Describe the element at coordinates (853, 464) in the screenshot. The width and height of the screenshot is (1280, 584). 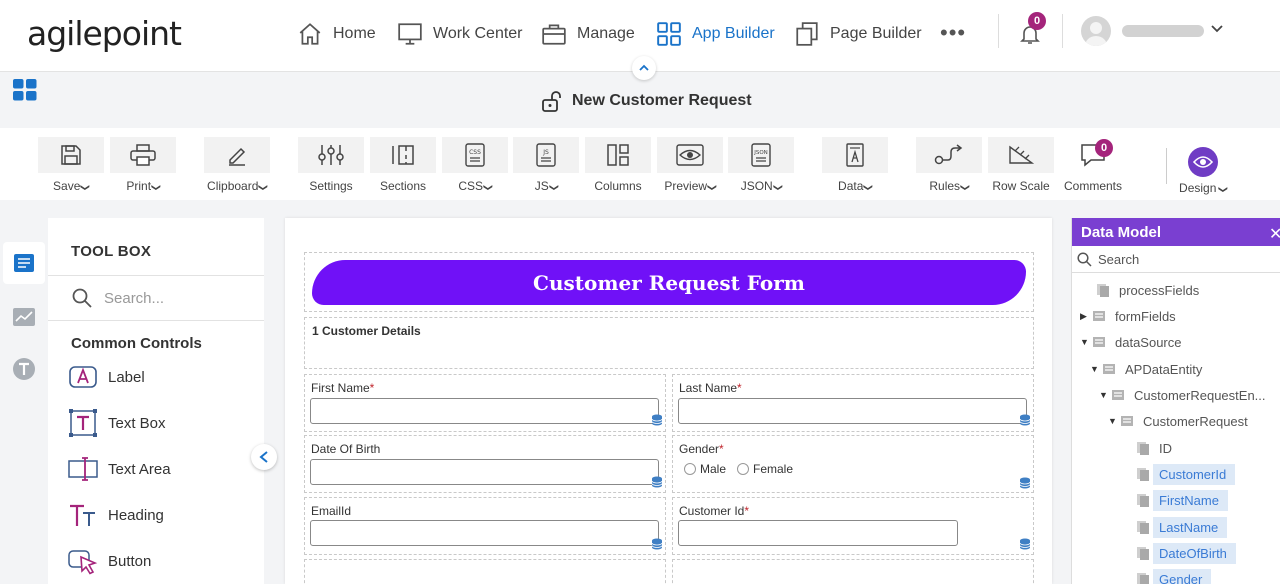
I see `gender-cell` at that location.